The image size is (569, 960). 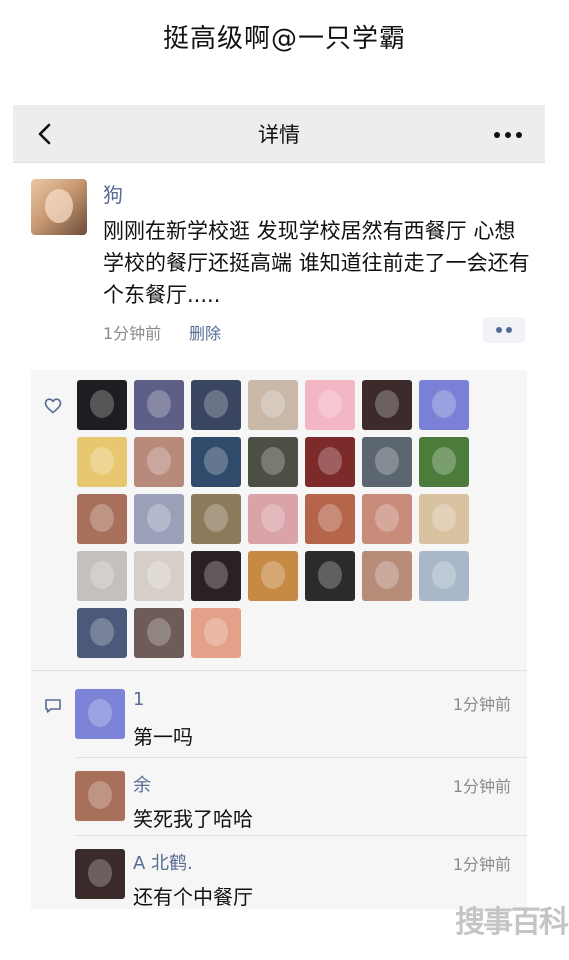 What do you see at coordinates (205, 332) in the screenshot?
I see `delete-link: 删除` at bounding box center [205, 332].